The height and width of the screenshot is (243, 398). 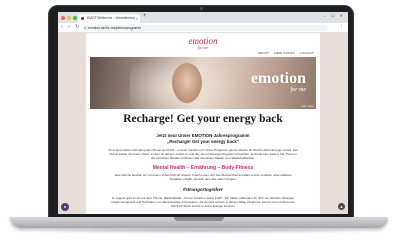 I want to click on intro-line-1: Jetzt neu! Unser EMOTION-Jahresprogramm, so click(x=203, y=135).